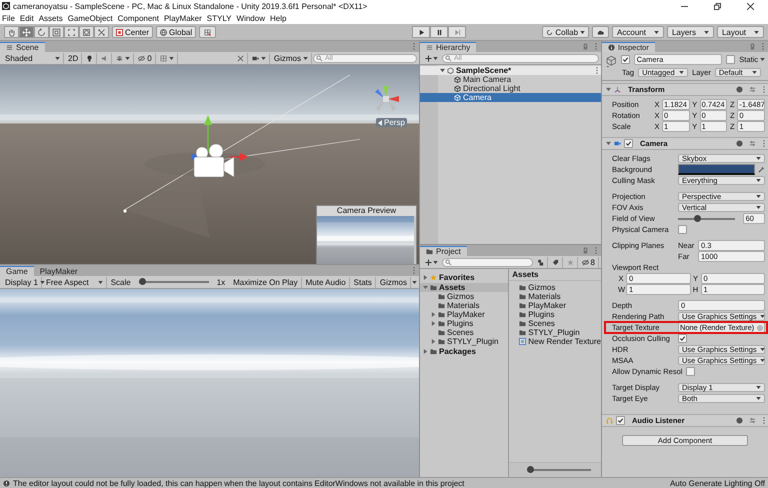  I want to click on space-button: Global, so click(176, 32).